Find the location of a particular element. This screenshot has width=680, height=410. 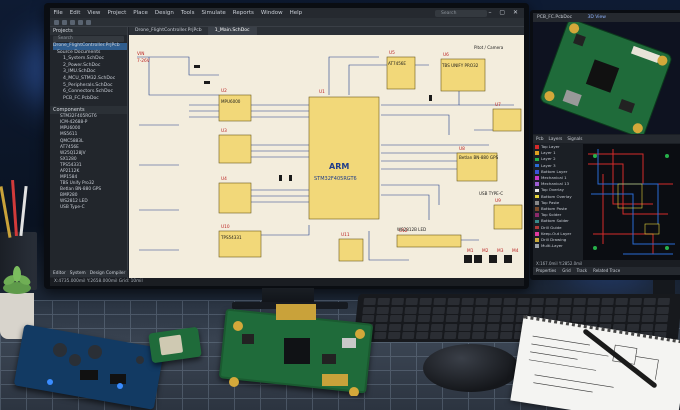

menu-view: View is located at coordinates (94, 13).